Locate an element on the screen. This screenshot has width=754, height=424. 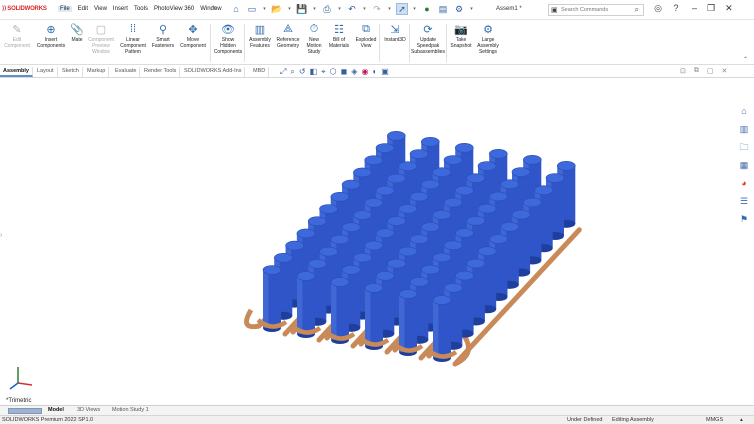
status-dropdown-icon: ▴ is located at coordinates (741, 420).